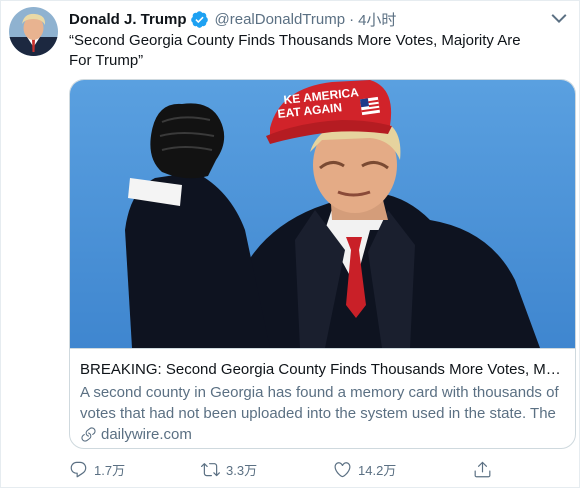 The height and width of the screenshot is (488, 580). What do you see at coordinates (280, 19) in the screenshot?
I see `author-handle: @realDonaldTrump` at bounding box center [280, 19].